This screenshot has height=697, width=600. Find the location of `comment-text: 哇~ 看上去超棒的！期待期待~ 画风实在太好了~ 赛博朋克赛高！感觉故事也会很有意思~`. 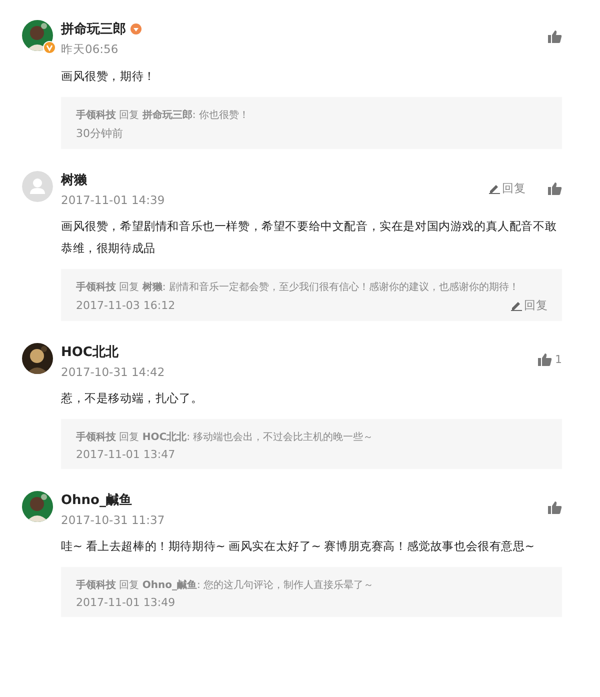

comment-text: 哇~ 看上去超棒的！期待期待~ 画风实在太好了~ 赛博朋克赛高！感觉故事也会很有意思~ is located at coordinates (298, 546).